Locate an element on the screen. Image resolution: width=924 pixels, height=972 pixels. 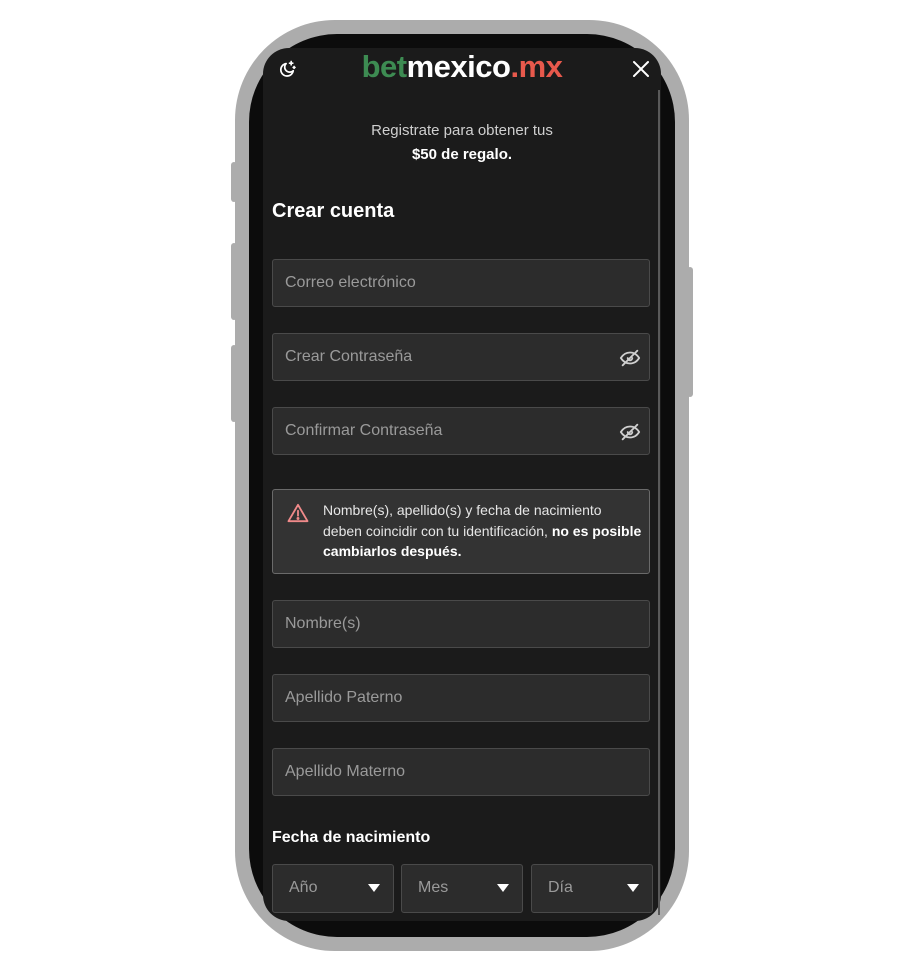
maternal-last-name-field-wrapper is located at coordinates (461, 772).